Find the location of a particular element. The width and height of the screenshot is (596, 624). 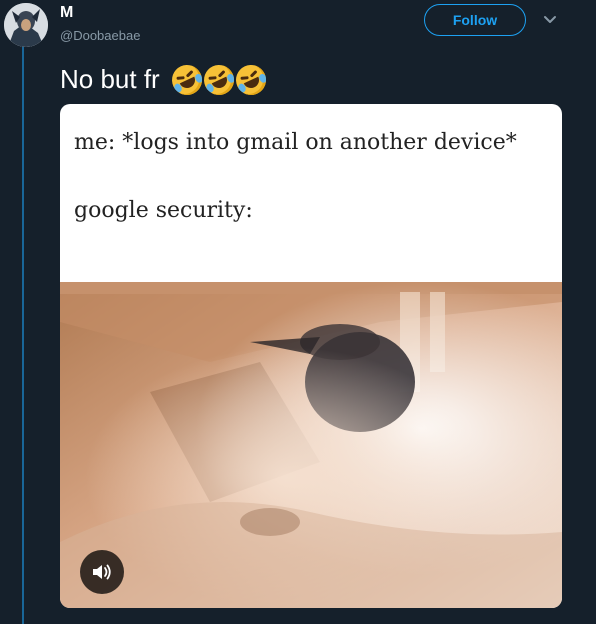

volume-button is located at coordinates (102, 572).